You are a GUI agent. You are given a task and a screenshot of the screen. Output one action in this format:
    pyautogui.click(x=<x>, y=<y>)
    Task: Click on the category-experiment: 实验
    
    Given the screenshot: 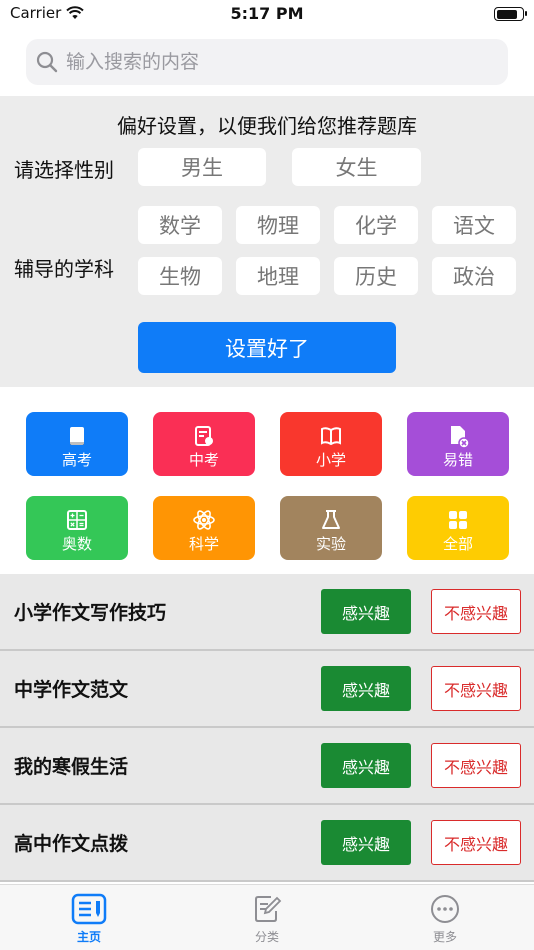 What is the action you would take?
    pyautogui.click(x=331, y=528)
    